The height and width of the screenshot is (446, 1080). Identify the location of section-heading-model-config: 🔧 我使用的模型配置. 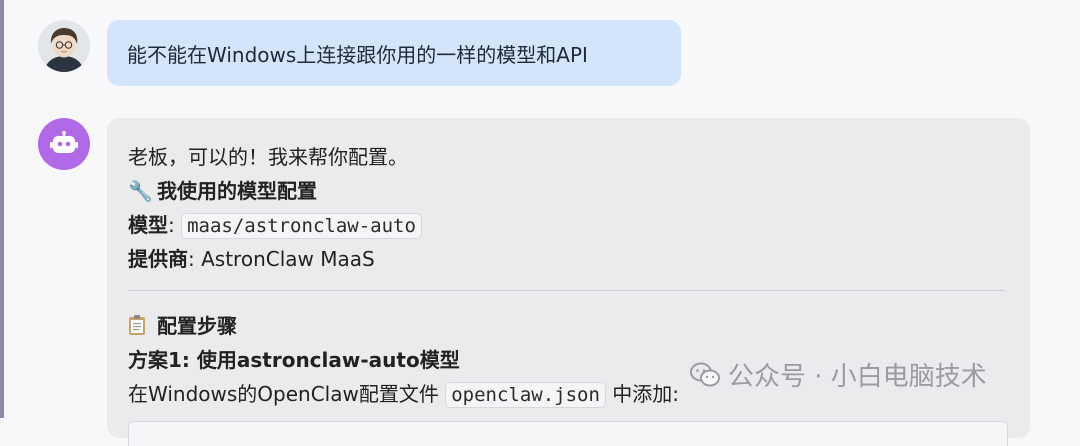
(568, 191).